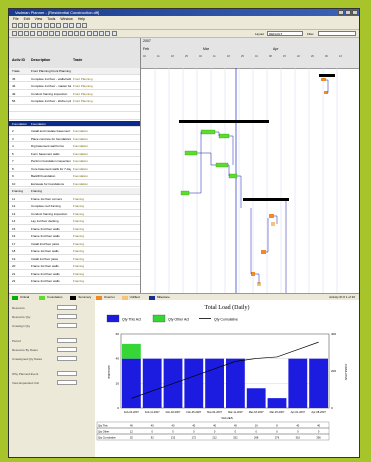 This screenshot has width=371, height=462. What do you see at coordinates (14, 33) in the screenshot?
I see `indent-left-icon` at bounding box center [14, 33].